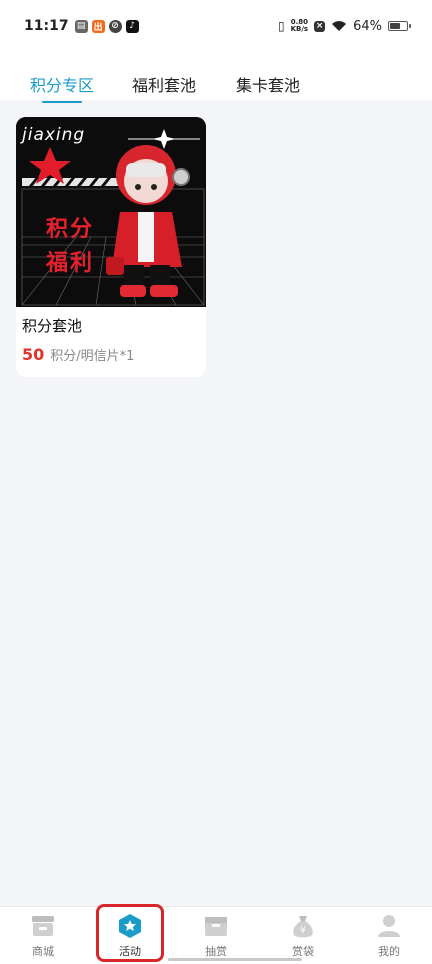 Image resolution: width=432 pixels, height=964 pixels. I want to click on home-indicator, so click(235, 959).